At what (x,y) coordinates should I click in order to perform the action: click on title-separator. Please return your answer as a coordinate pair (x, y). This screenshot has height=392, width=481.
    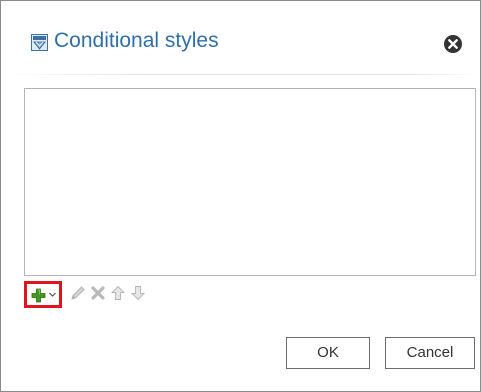
    Looking at the image, I should click on (240, 74).